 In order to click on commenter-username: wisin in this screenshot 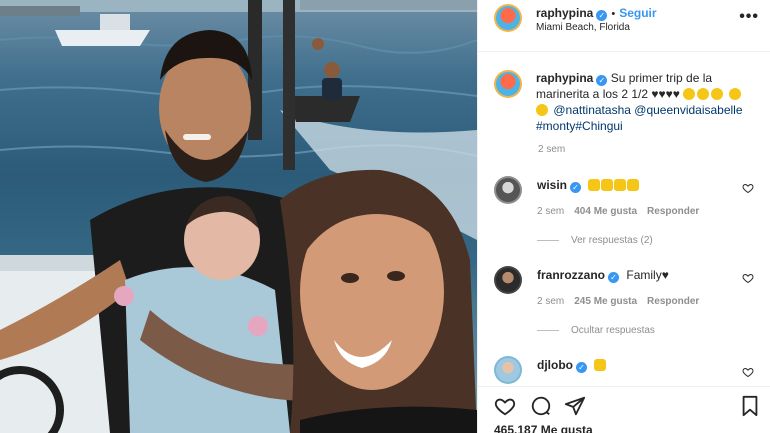, I will do `click(552, 185)`.